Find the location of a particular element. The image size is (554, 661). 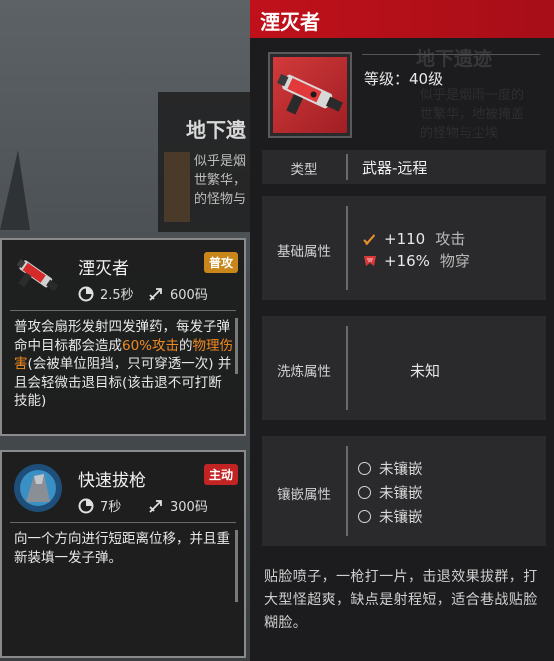

bg-line: 的怪物与 is located at coordinates (220, 199).